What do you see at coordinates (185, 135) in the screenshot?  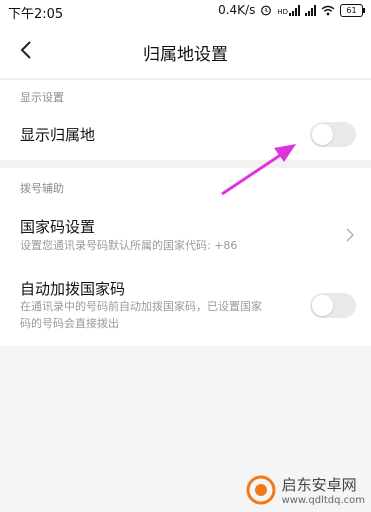 I see `show-location-row: 显示归属地` at bounding box center [185, 135].